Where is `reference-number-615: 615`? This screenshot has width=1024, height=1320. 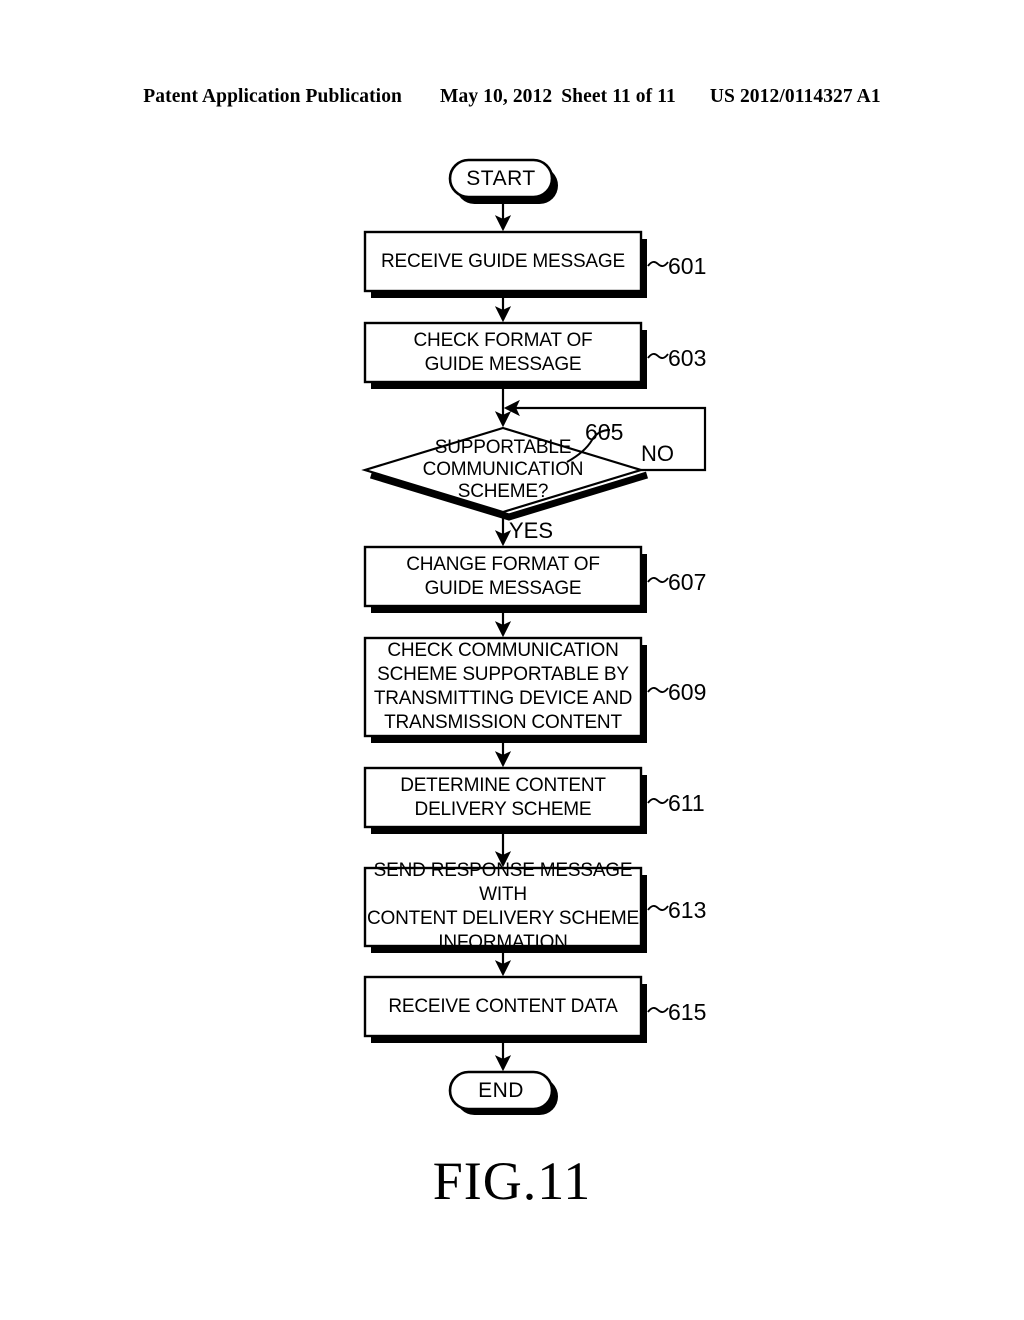
reference-number-615: 615 is located at coordinates (687, 1012).